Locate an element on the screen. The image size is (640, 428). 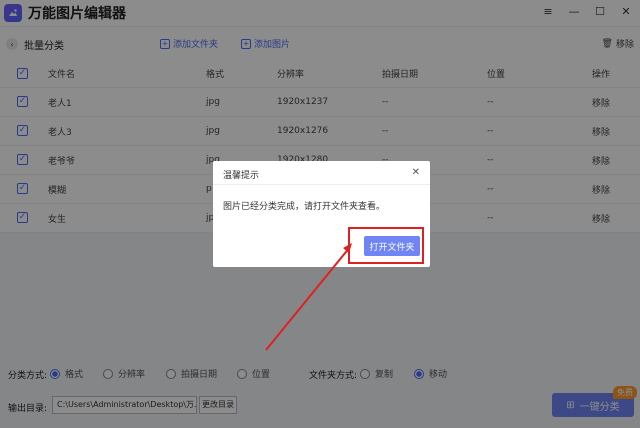
dialog-title: 温馨提示 is located at coordinates (241, 176).